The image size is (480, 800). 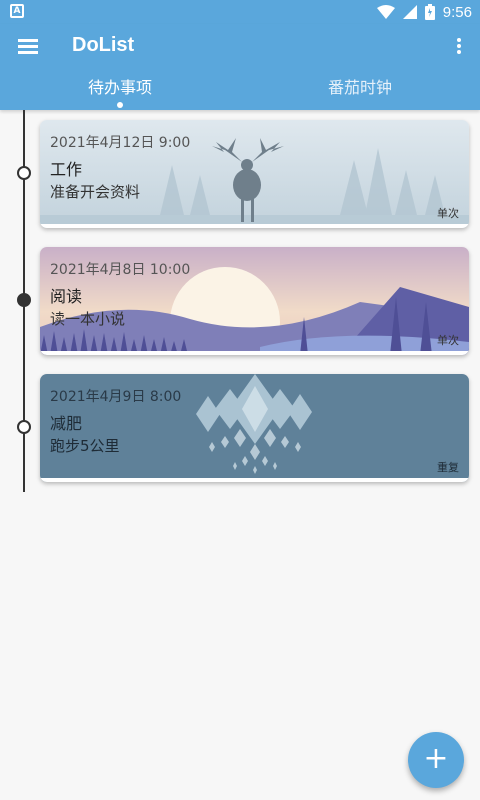 What do you see at coordinates (459, 46) in the screenshot?
I see `more-vert-icon` at bounding box center [459, 46].